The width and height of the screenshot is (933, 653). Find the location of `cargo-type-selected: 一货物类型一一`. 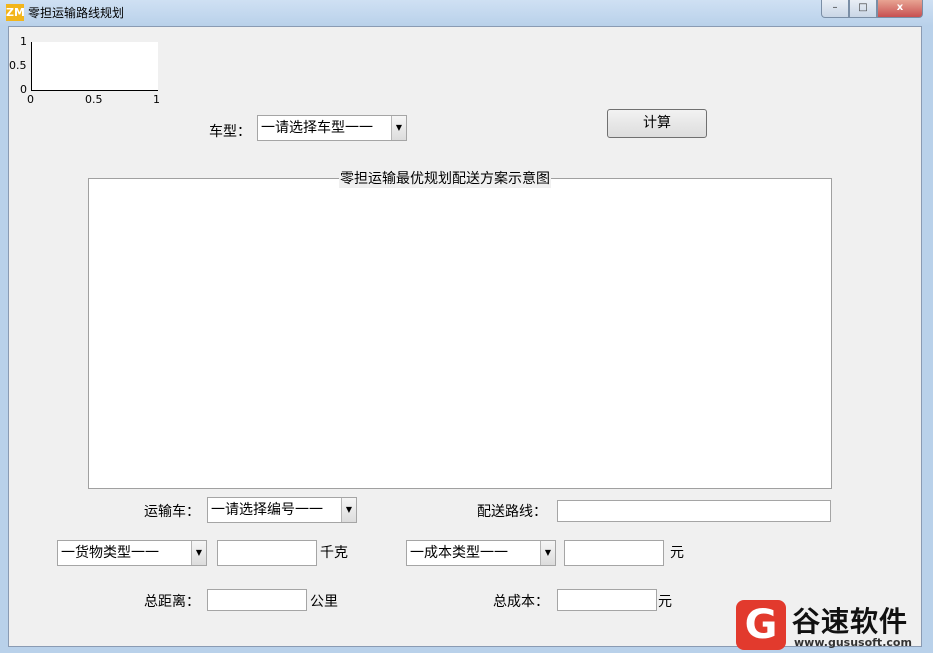

cargo-type-selected: 一货物类型一一 is located at coordinates (110, 553).